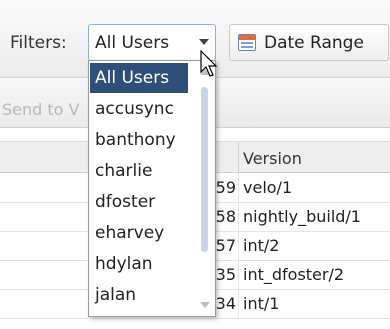 This screenshot has width=390, height=329. Describe the element at coordinates (294, 274) in the screenshot. I see `row-version: int_dfoster/2` at that location.